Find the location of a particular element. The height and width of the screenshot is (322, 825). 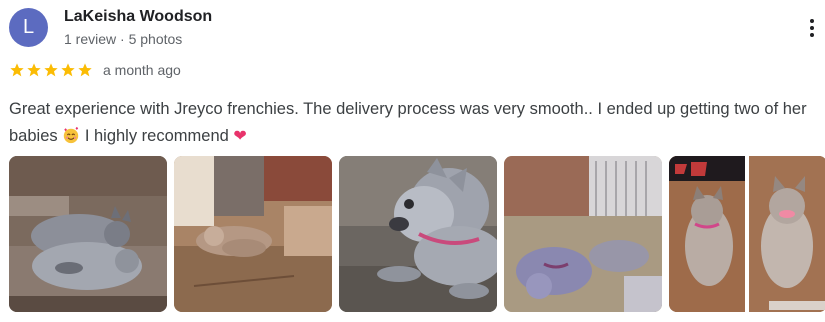

heart-emoji: ❤ is located at coordinates (240, 136).